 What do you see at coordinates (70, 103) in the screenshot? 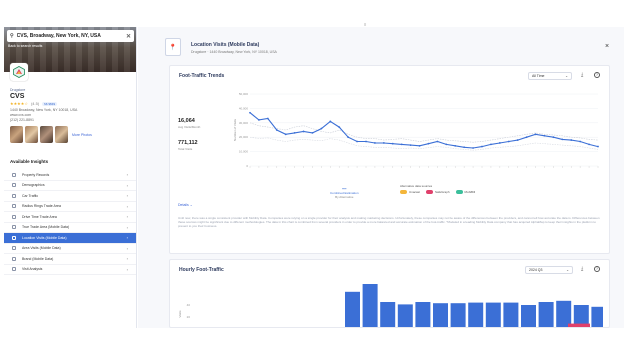
I see `place-rating: ★★★★☆ (4.5) $$ $$$$` at bounding box center [70, 103].